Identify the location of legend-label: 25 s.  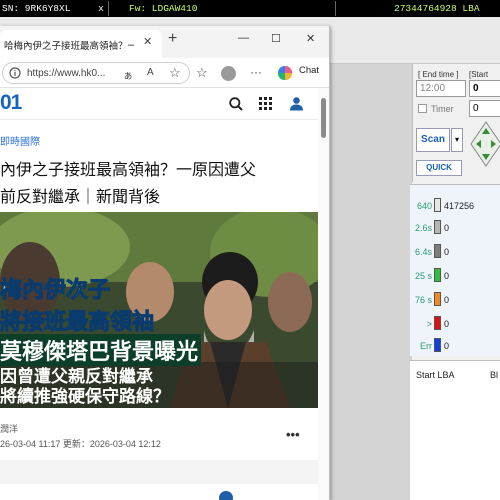
(423, 276).